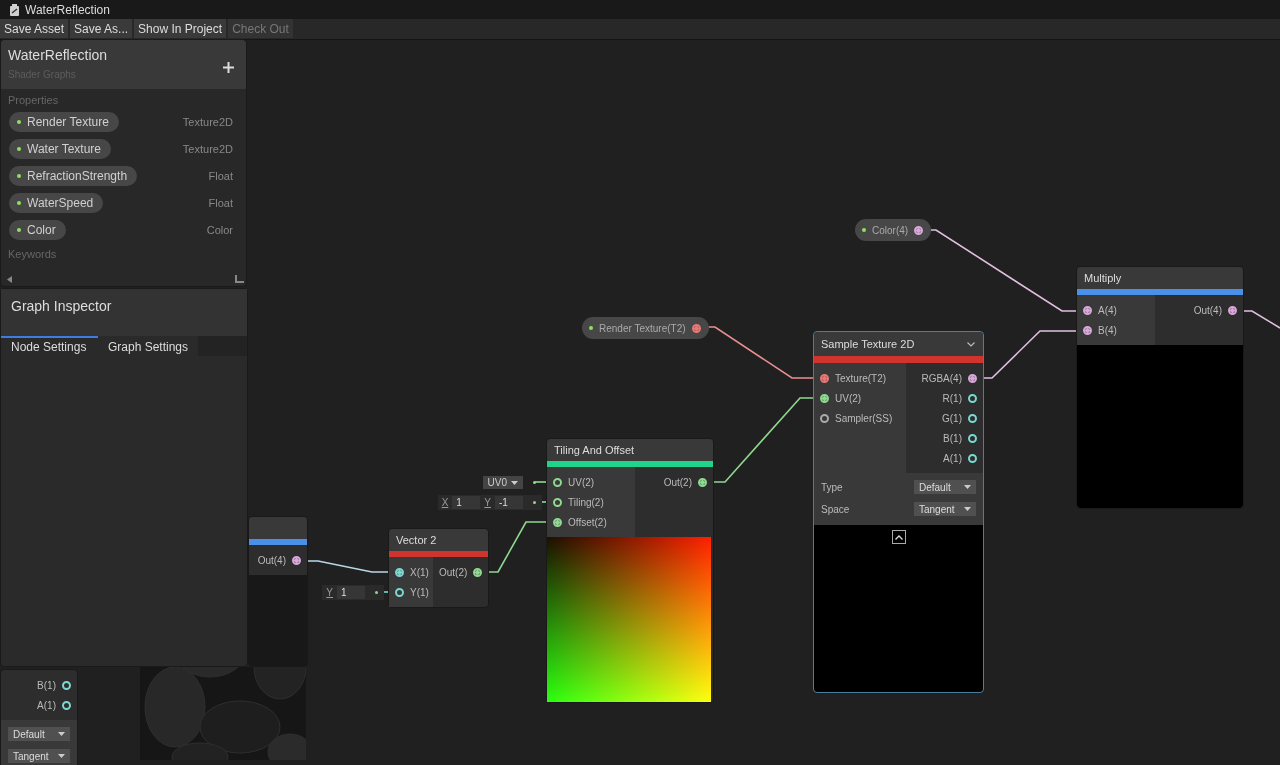 This screenshot has width=1280, height=765. What do you see at coordinates (278, 591) in the screenshot?
I see `graph-node: Out(4)` at bounding box center [278, 591].